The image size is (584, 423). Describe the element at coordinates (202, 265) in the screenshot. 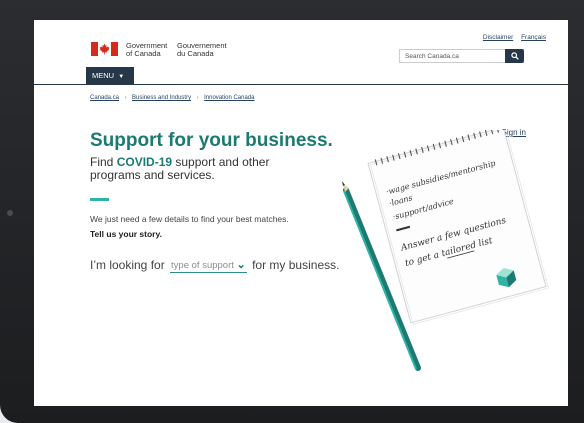

I see `support-type-value: type of support` at that location.